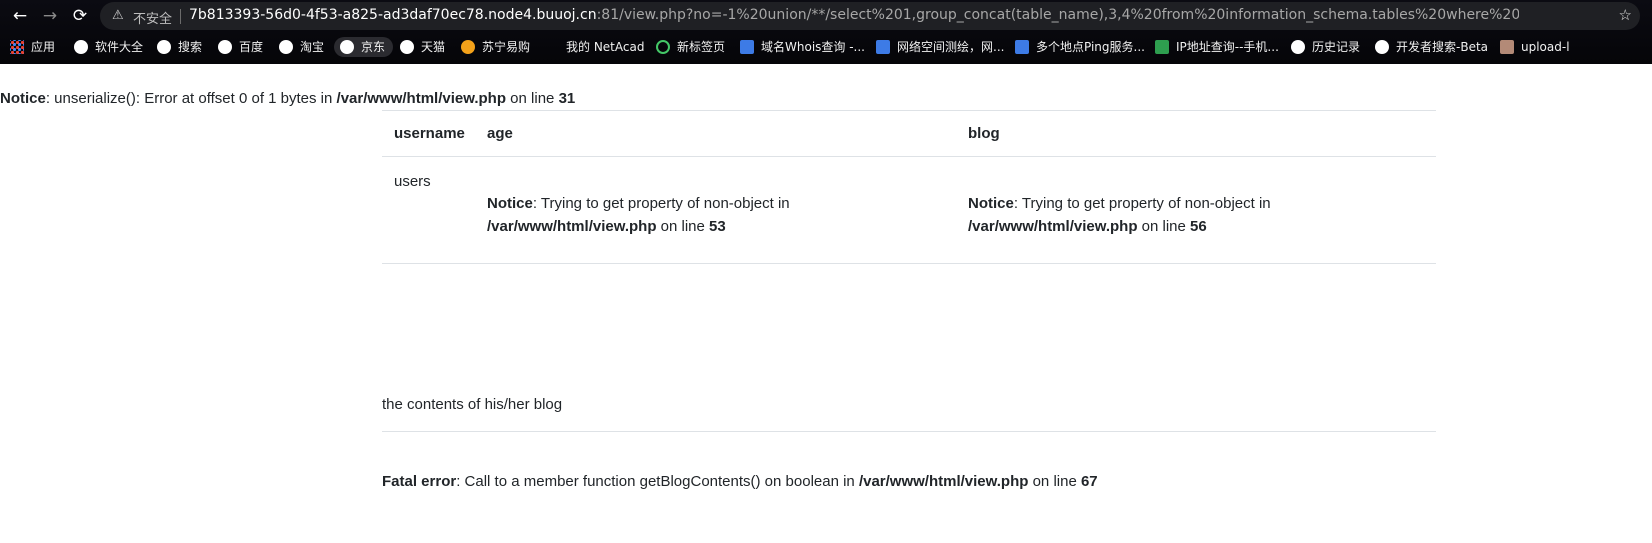 The height and width of the screenshot is (543, 1652). Describe the element at coordinates (1198, 226) in the screenshot. I see `notice-line: 56` at that location.